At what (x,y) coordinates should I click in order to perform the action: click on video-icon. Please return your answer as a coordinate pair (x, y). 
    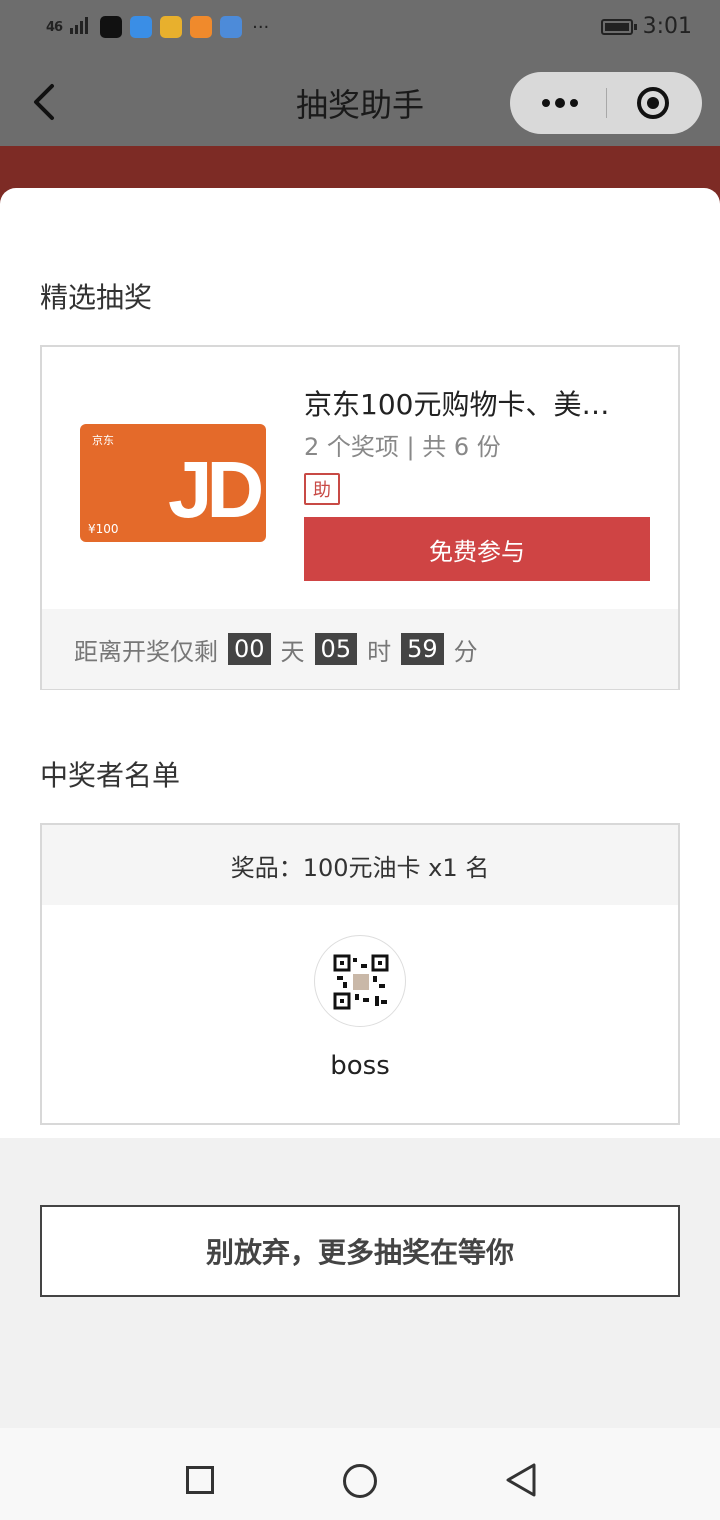
    Looking at the image, I should click on (201, 27).